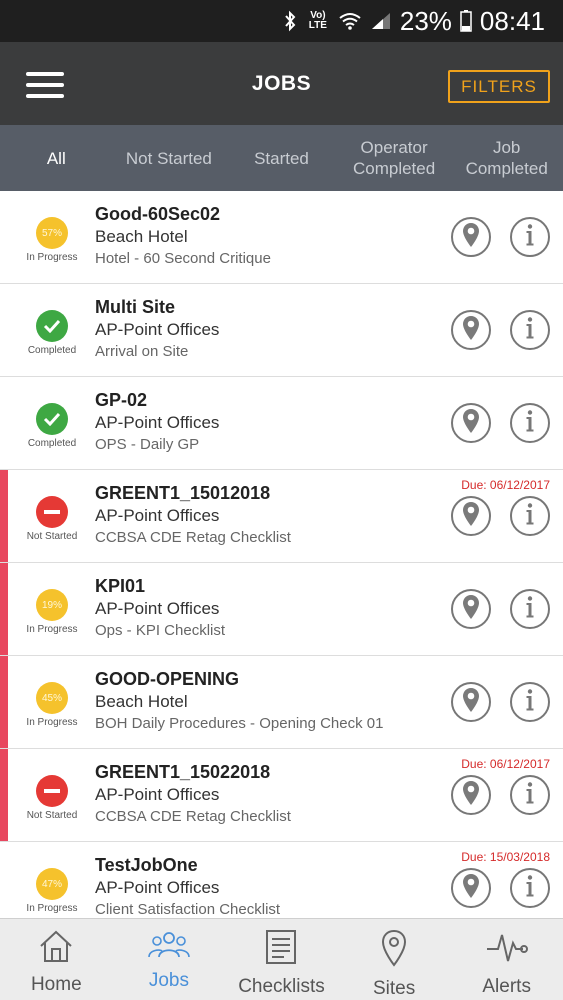 This screenshot has height=1000, width=563. Describe the element at coordinates (52, 705) in the screenshot. I see `job-status: 45% In Progress` at that location.